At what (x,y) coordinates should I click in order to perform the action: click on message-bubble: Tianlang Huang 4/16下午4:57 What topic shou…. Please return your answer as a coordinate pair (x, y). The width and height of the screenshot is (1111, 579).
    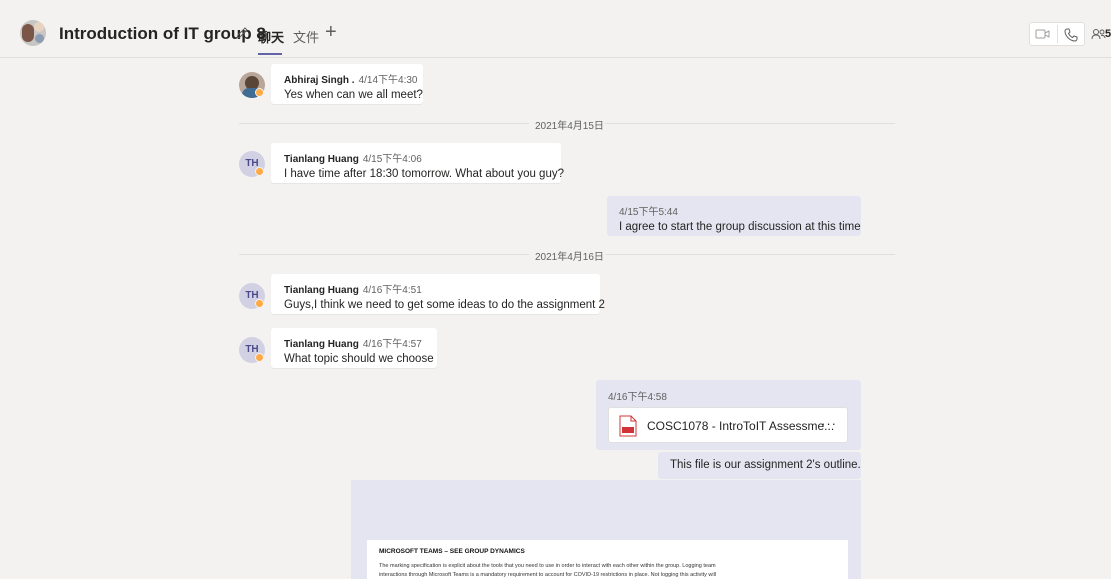
    Looking at the image, I should click on (354, 348).